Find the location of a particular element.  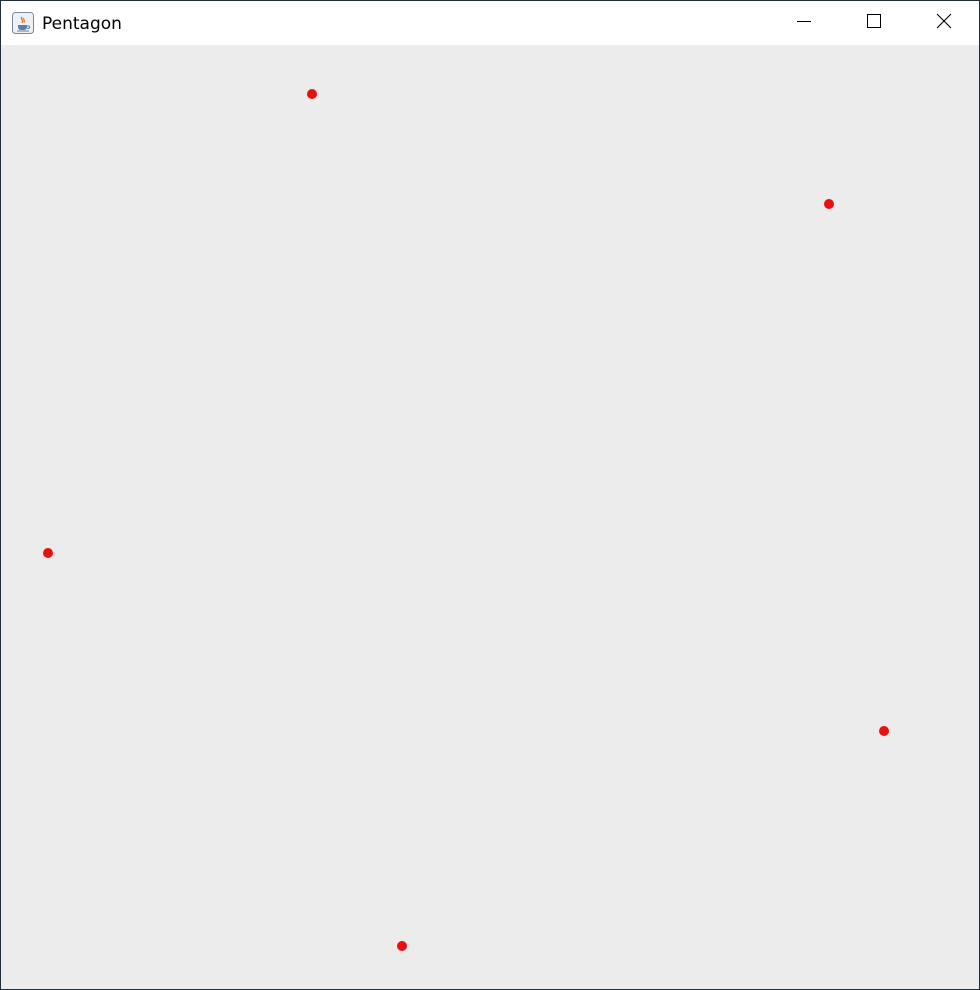

close-button is located at coordinates (944, 23).